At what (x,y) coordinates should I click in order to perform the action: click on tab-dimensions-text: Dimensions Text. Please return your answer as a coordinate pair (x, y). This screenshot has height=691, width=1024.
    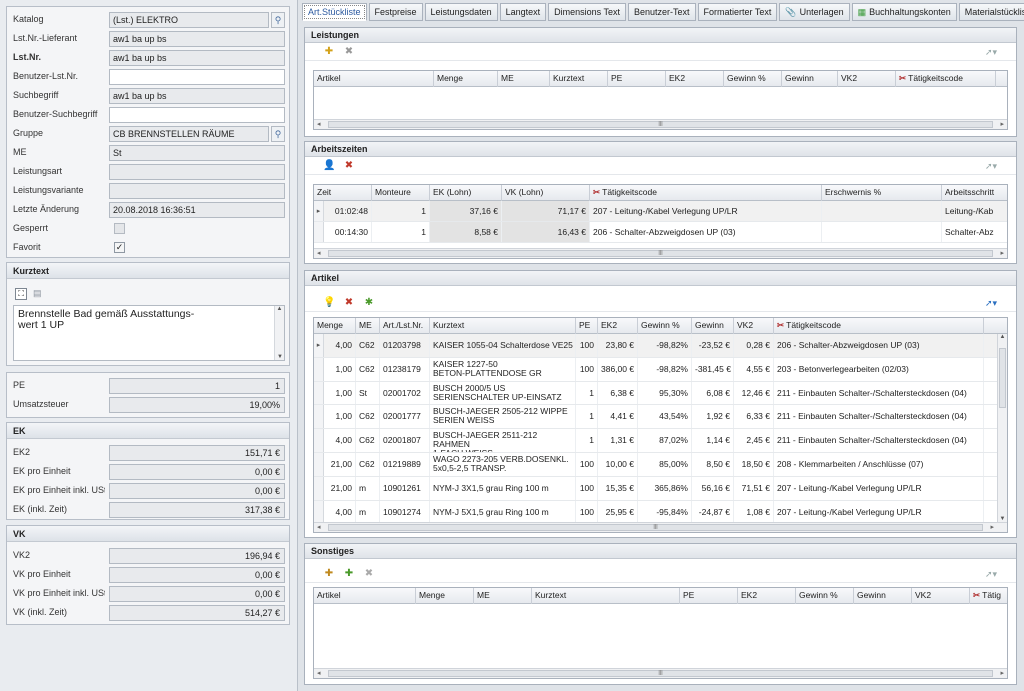
    Looking at the image, I should click on (587, 12).